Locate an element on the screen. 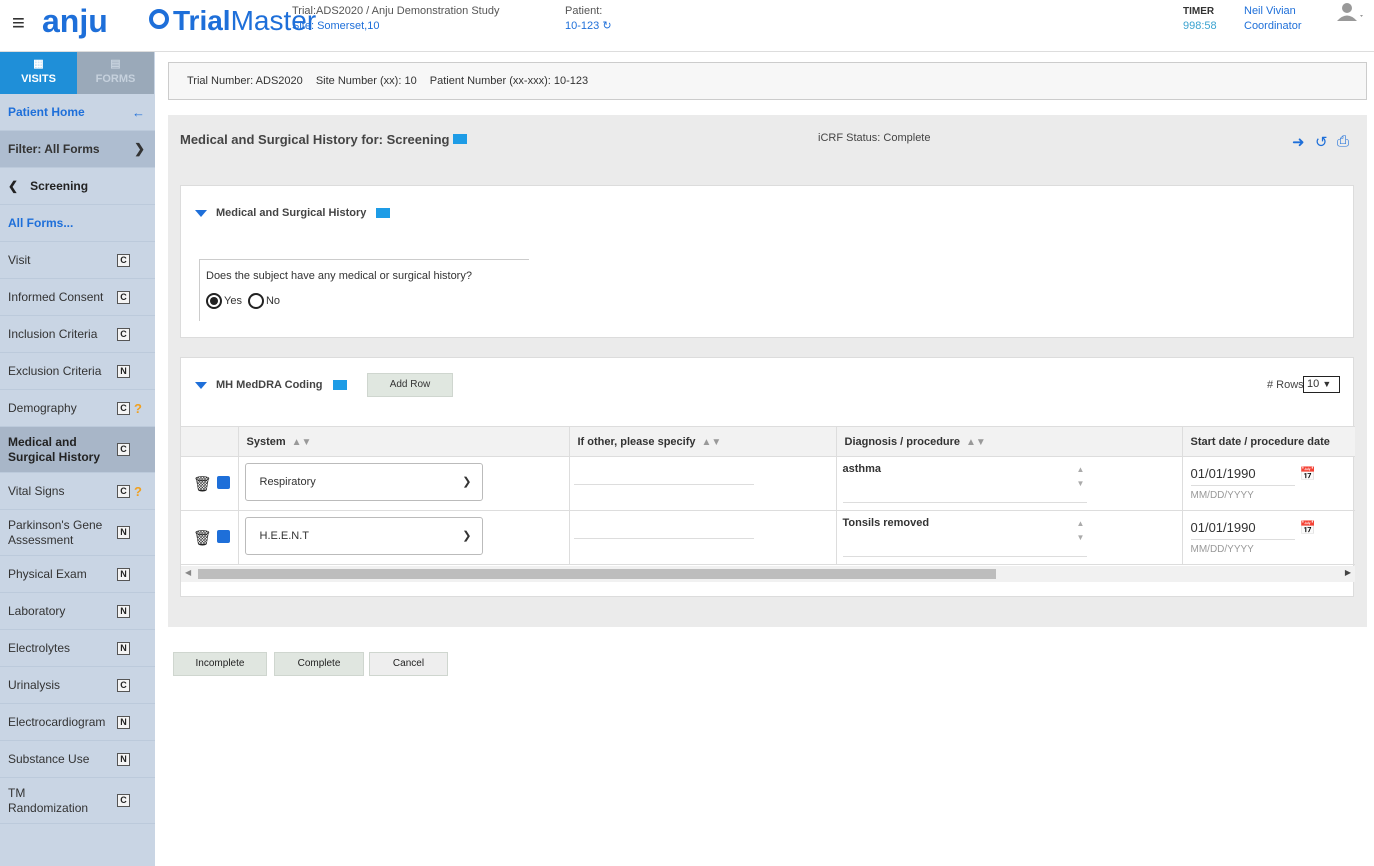  user-role: Coordinator is located at coordinates (1272, 26).